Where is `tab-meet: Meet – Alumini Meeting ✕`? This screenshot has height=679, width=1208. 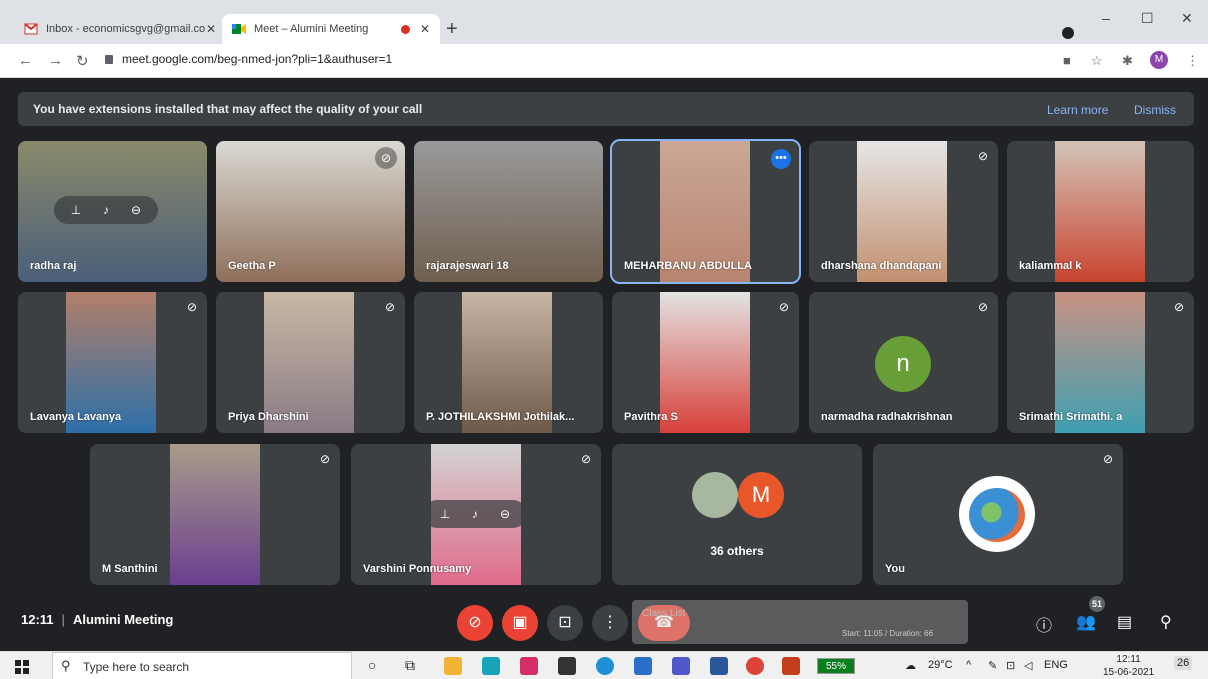 tab-meet: Meet – Alumini Meeting ✕ is located at coordinates (331, 29).